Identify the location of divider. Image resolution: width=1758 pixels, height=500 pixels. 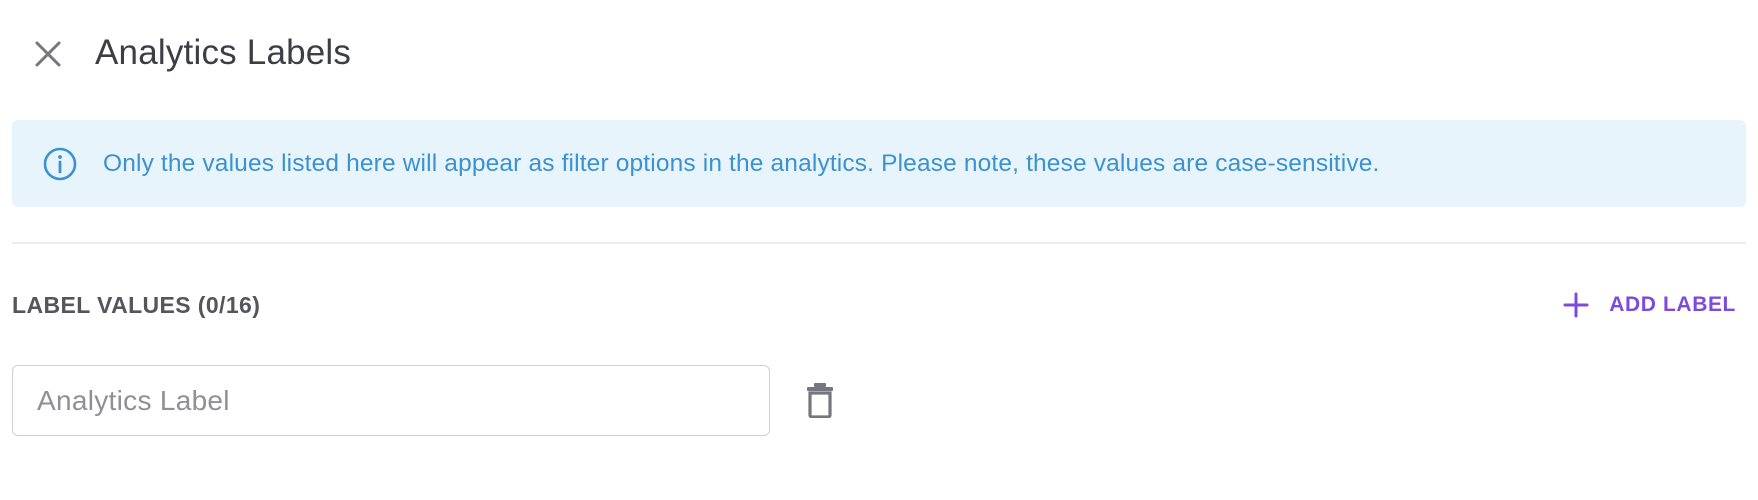
(879, 243).